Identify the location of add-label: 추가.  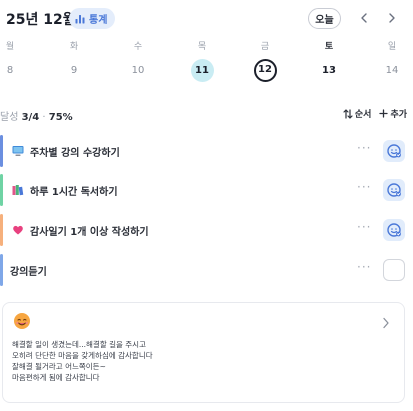
(398, 115).